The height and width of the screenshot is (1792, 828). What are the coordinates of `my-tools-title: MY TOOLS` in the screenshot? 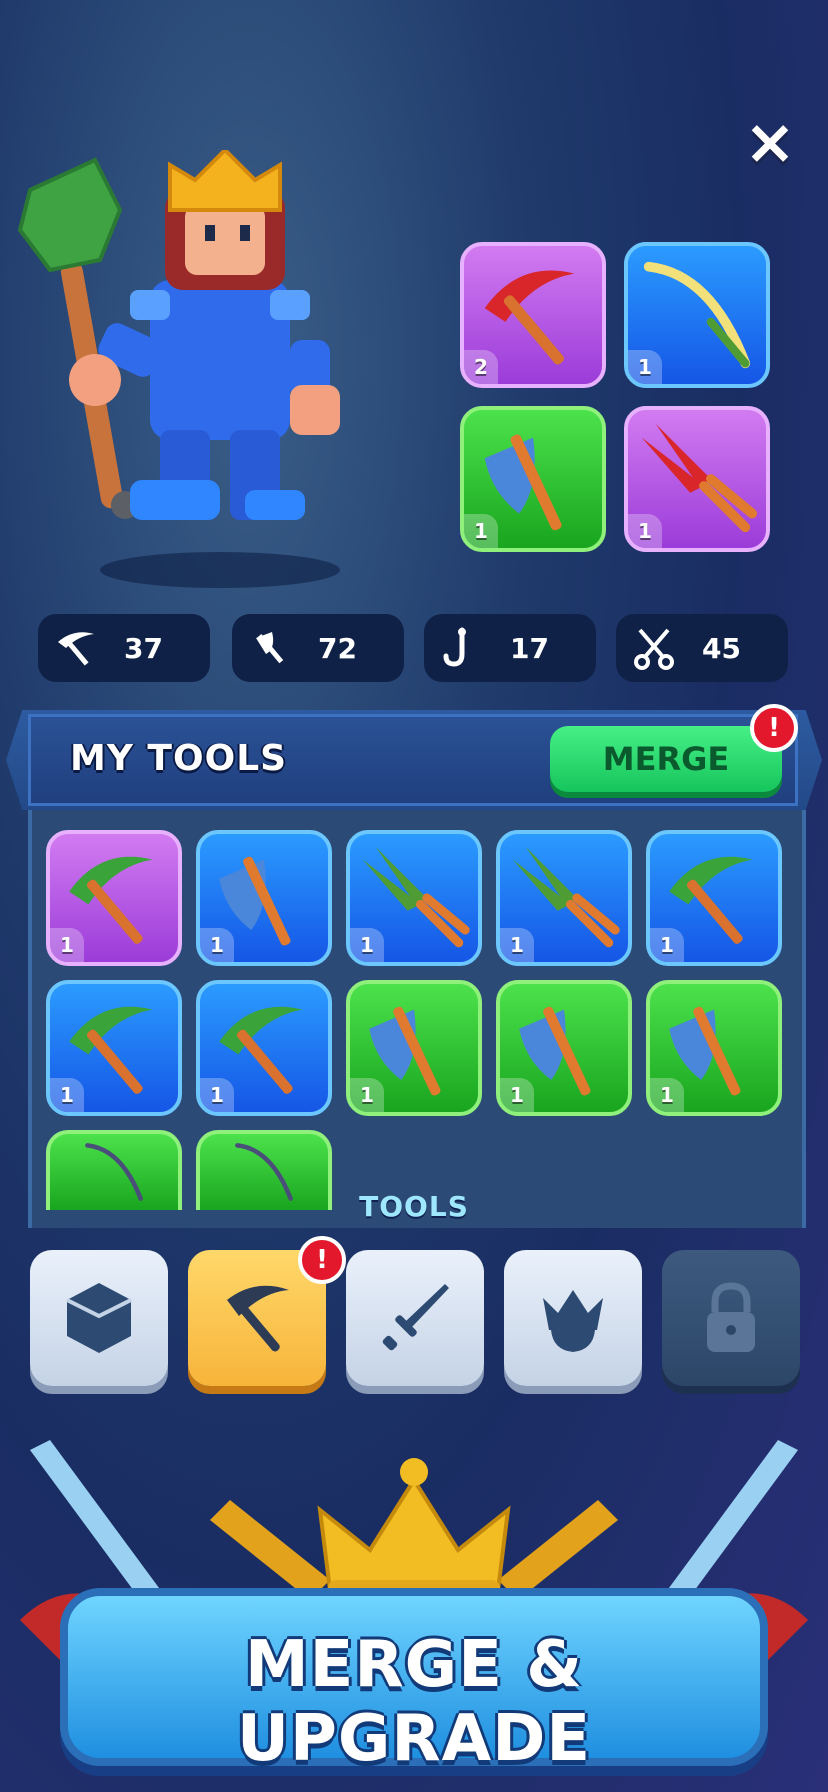 It's located at (179, 758).